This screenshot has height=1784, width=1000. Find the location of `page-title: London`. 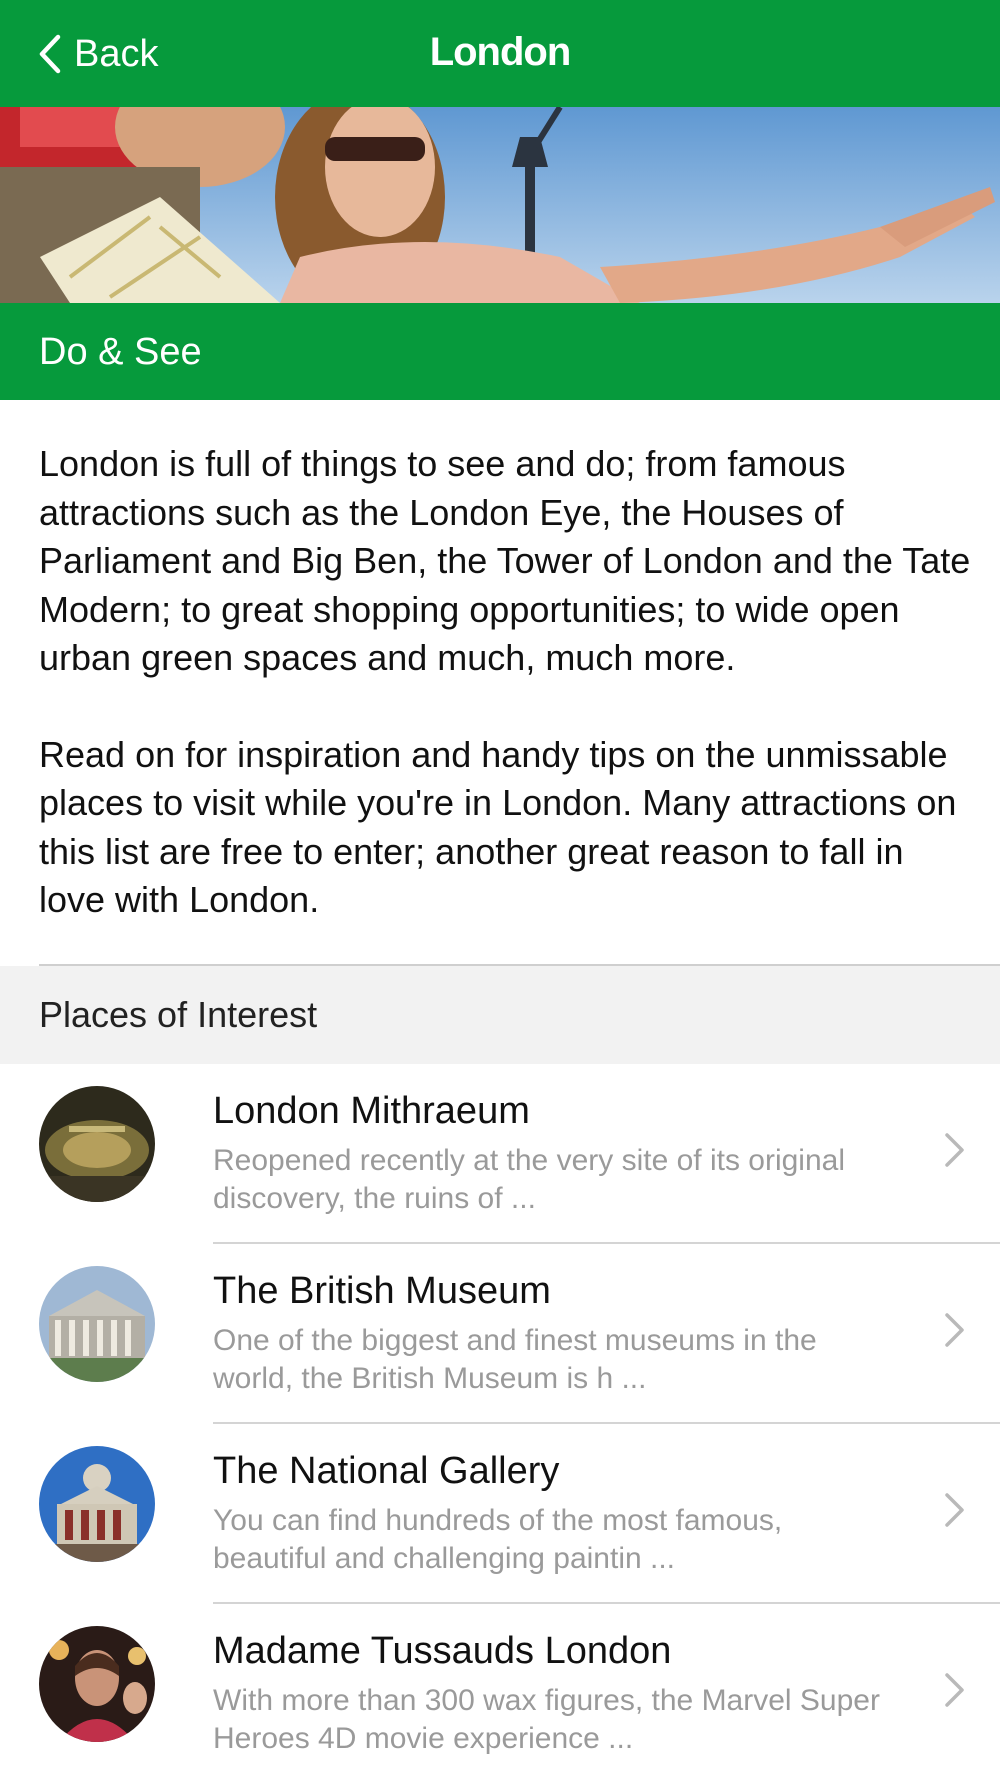

page-title: London is located at coordinates (500, 52).